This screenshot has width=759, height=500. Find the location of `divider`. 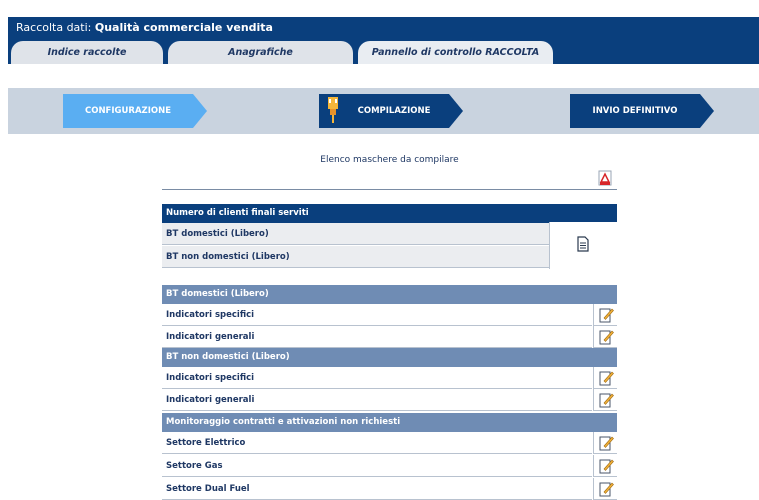

divider is located at coordinates (389, 189).